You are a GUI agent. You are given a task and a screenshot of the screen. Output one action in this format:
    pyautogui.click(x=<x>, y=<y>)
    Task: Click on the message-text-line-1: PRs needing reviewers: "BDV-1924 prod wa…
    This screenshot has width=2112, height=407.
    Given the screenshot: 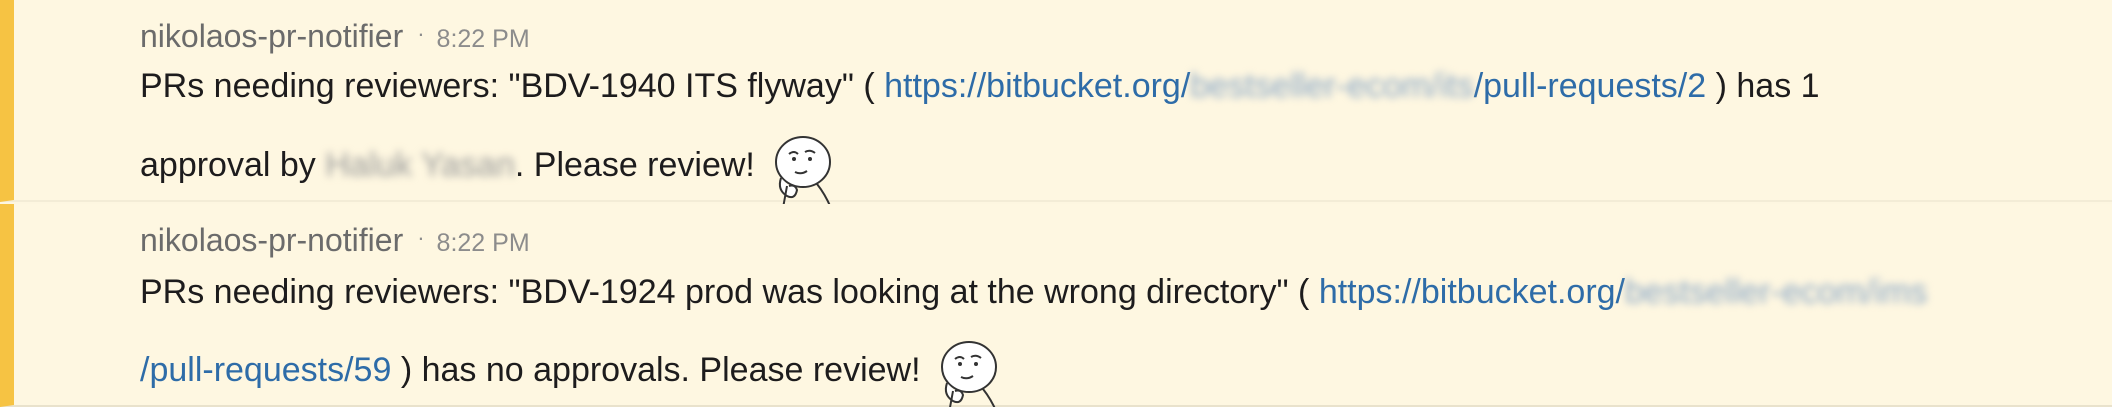 What is the action you would take?
    pyautogui.click(x=1033, y=292)
    